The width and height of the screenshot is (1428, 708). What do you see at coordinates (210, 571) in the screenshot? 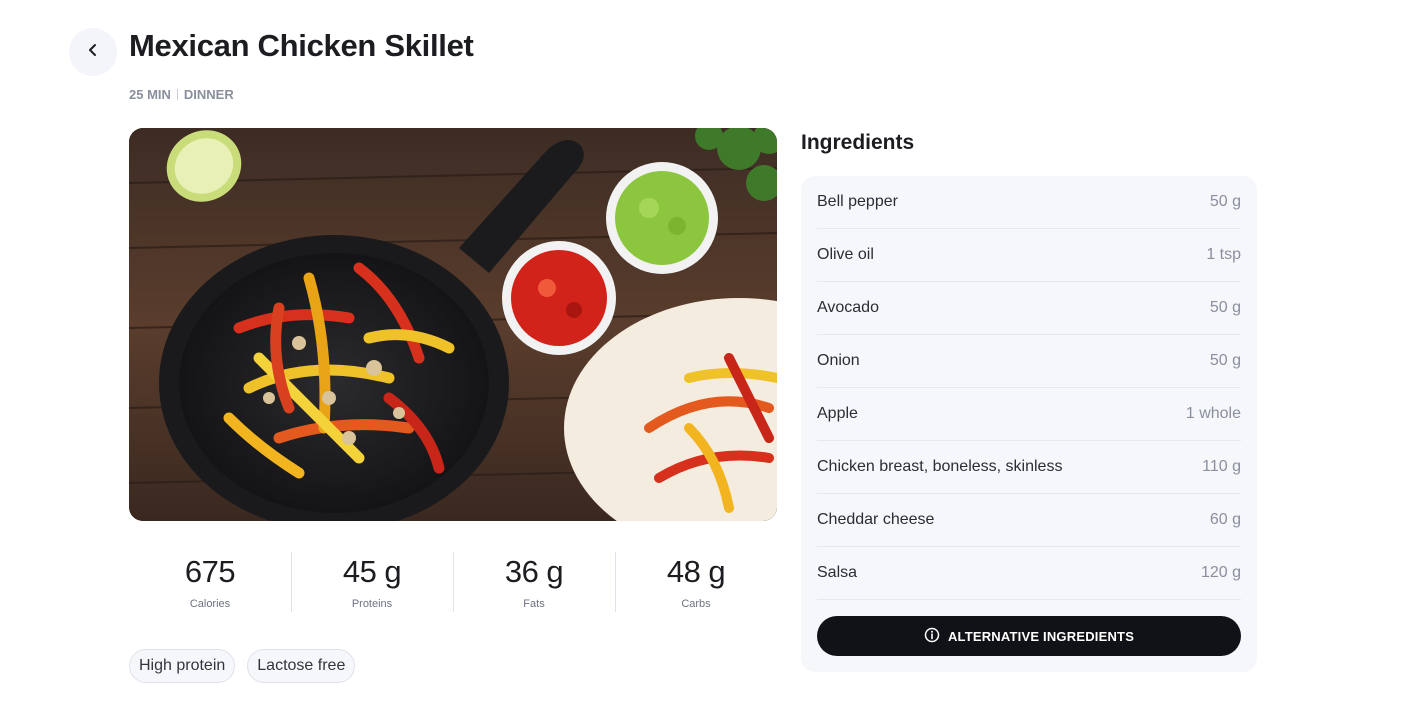
I see `nutrition-value: 675` at bounding box center [210, 571].